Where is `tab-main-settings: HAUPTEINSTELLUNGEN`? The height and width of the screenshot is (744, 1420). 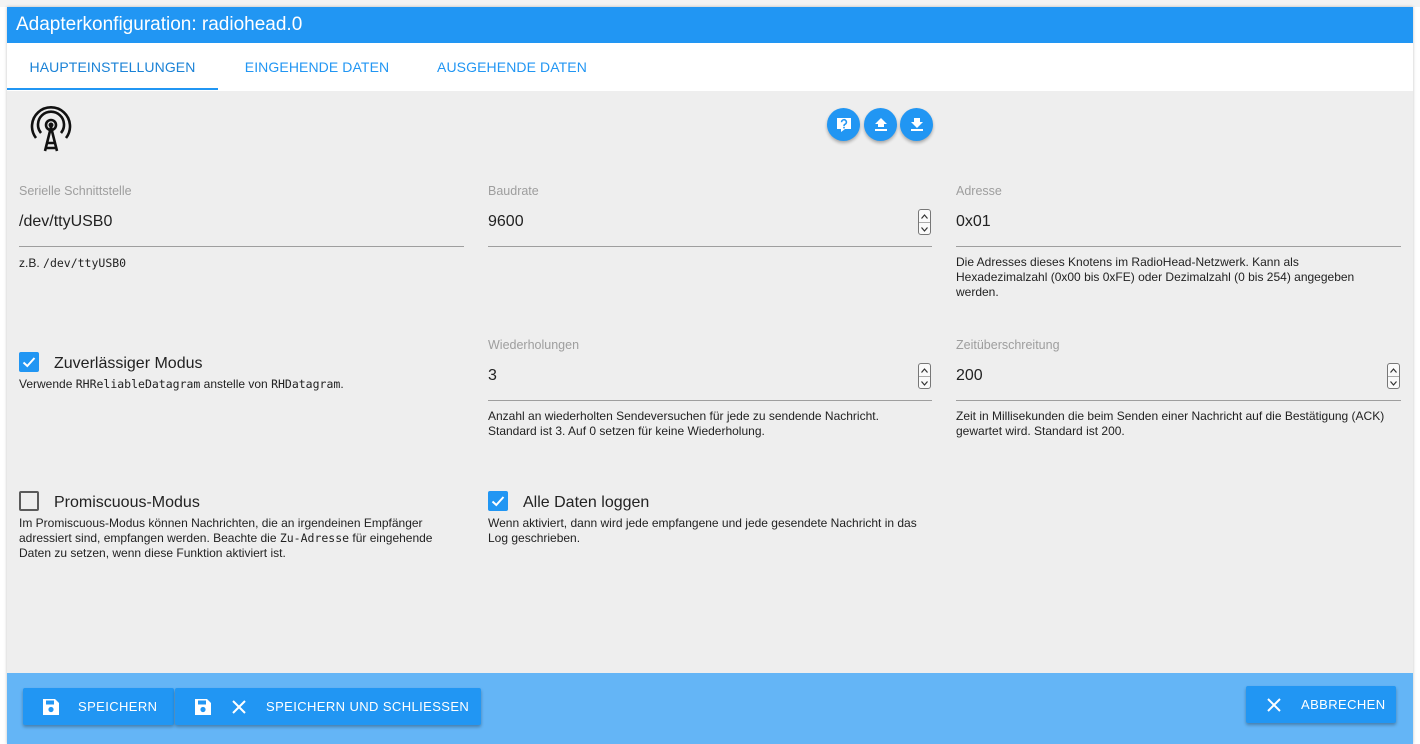
tab-main-settings: HAUPTEINSTELLUNGEN is located at coordinates (112, 67).